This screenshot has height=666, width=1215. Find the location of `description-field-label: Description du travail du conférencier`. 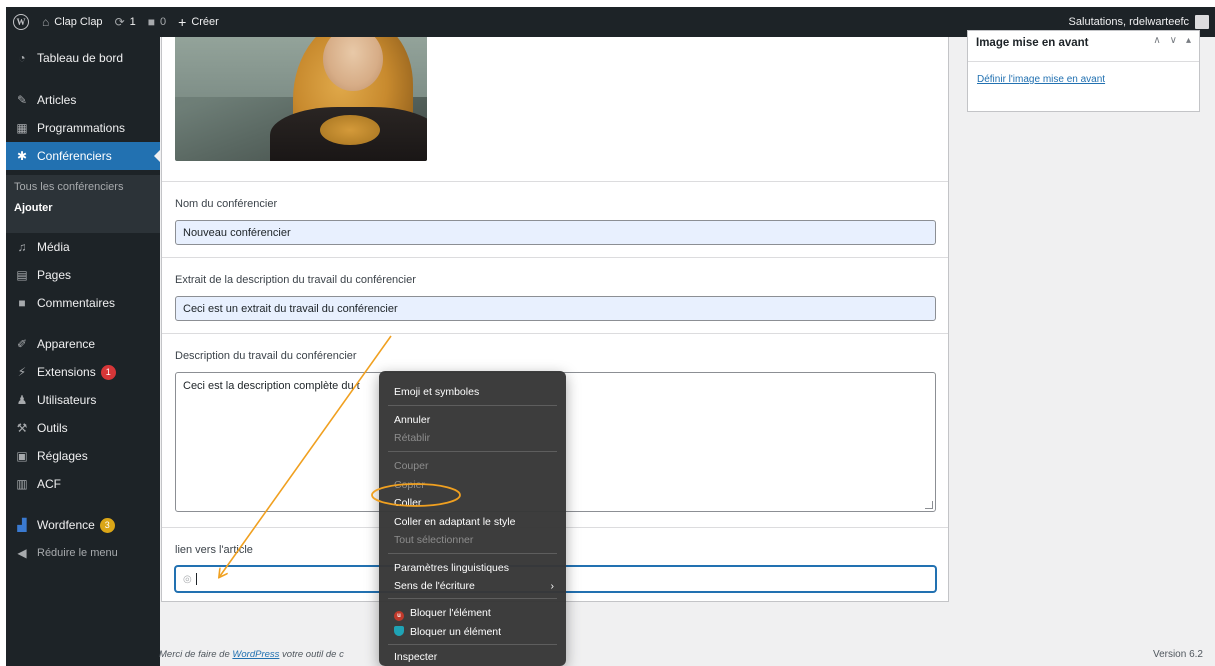

description-field-label: Description du travail du conférencier is located at coordinates (266, 356).